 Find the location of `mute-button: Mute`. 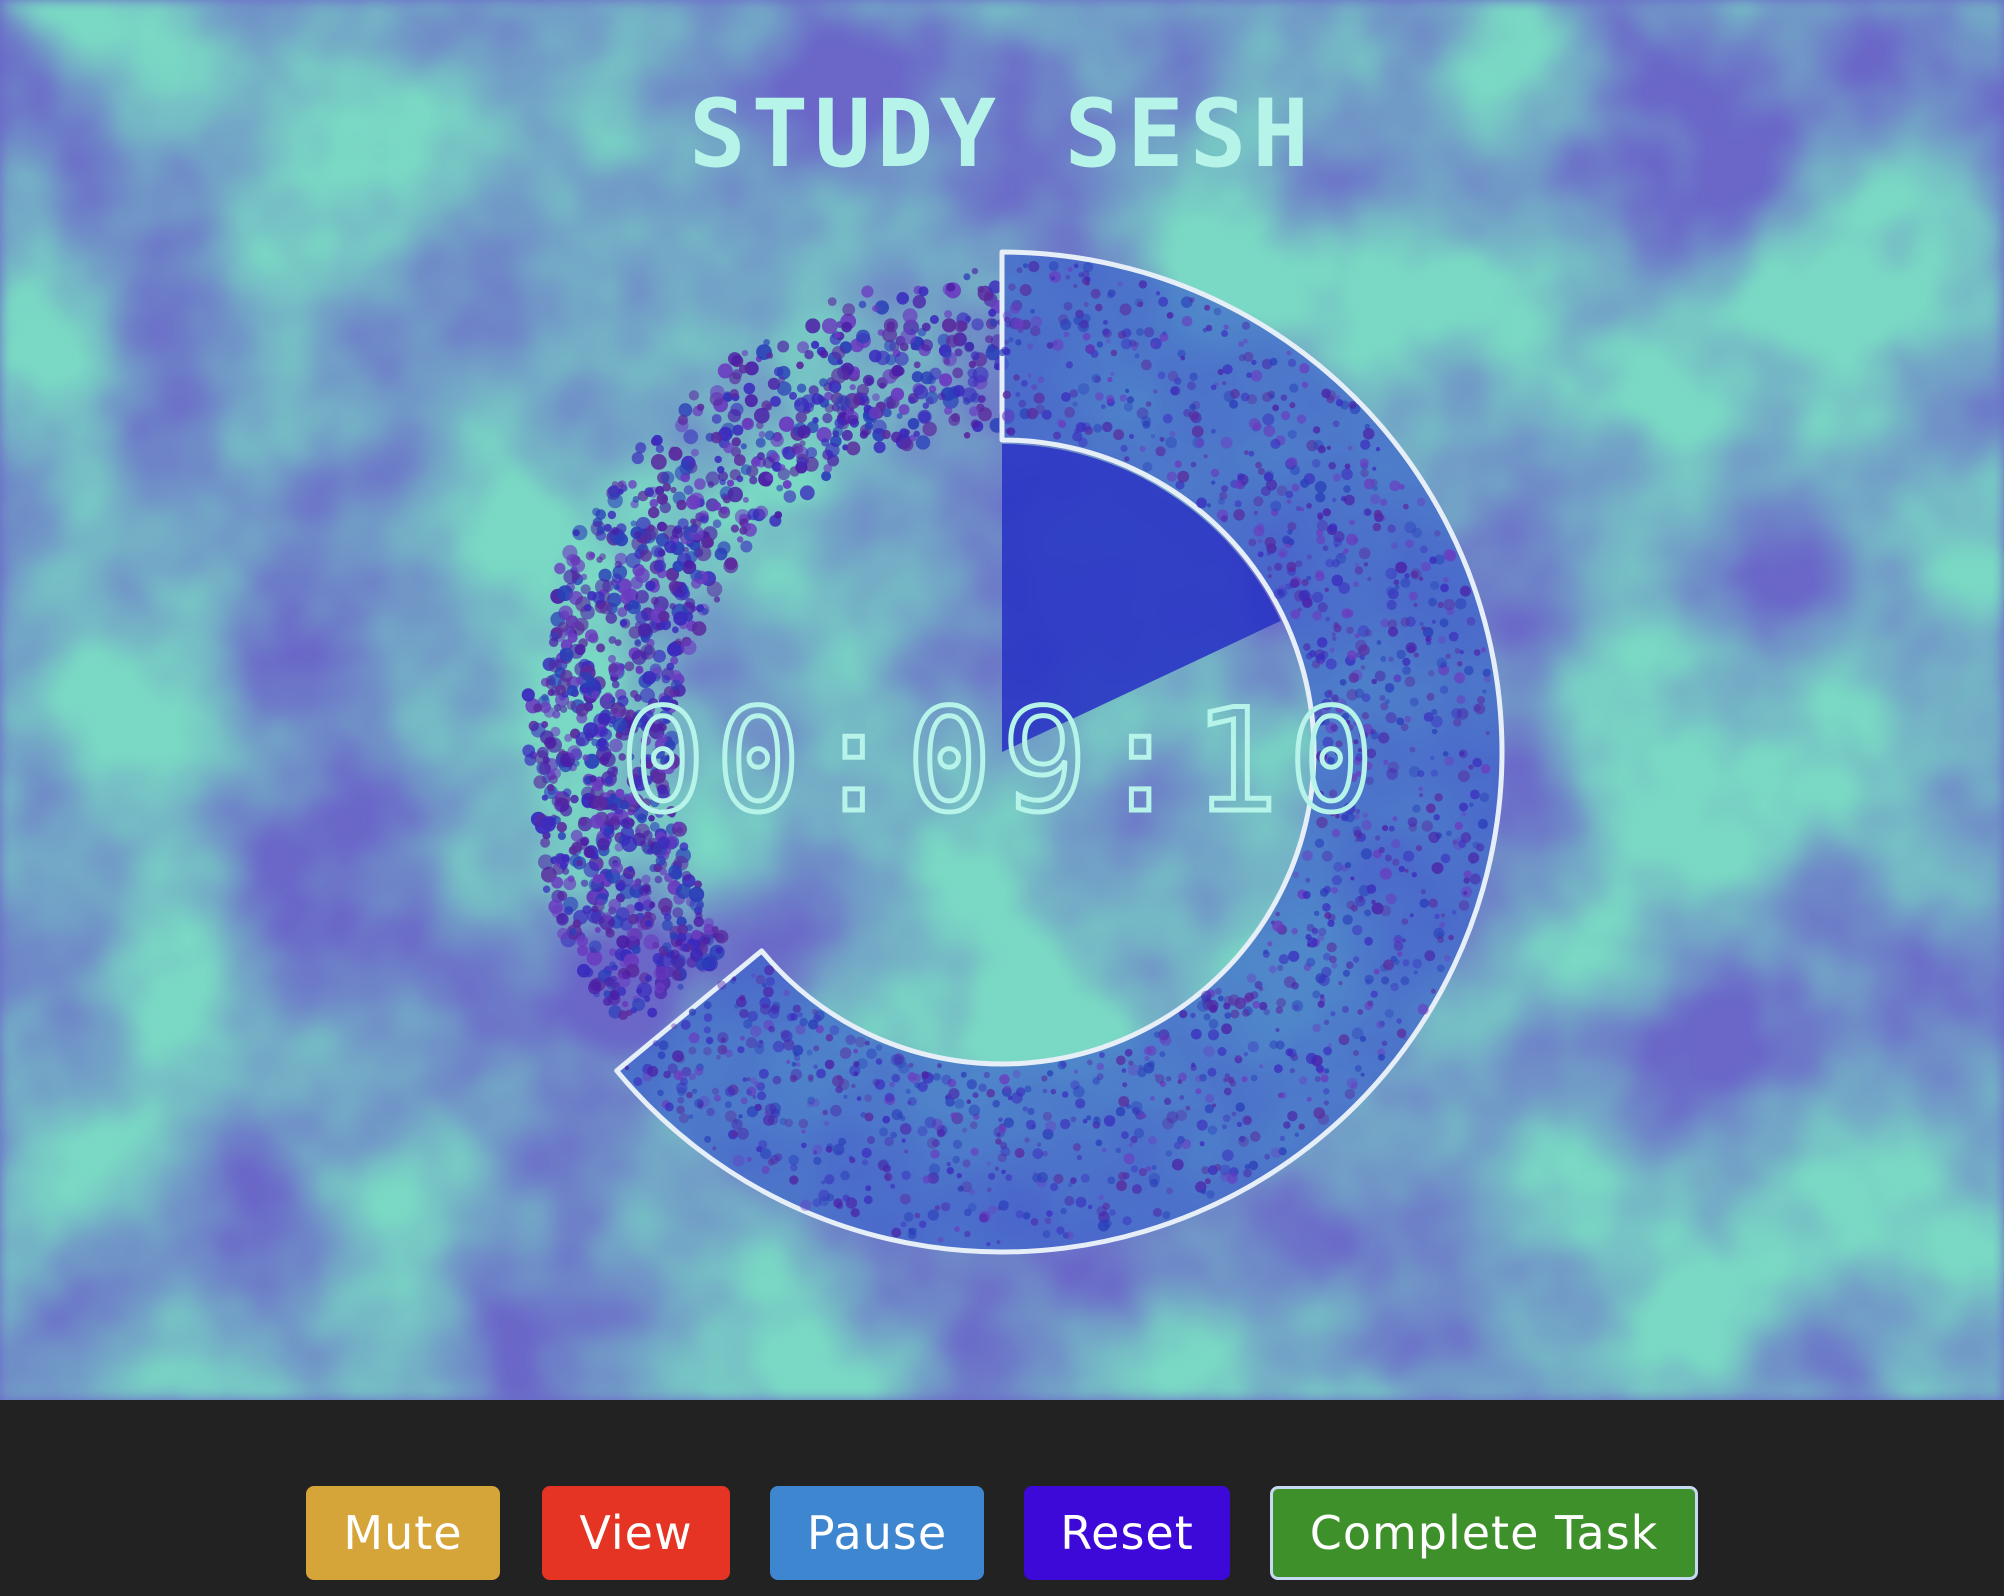

mute-button: Mute is located at coordinates (403, 1533).